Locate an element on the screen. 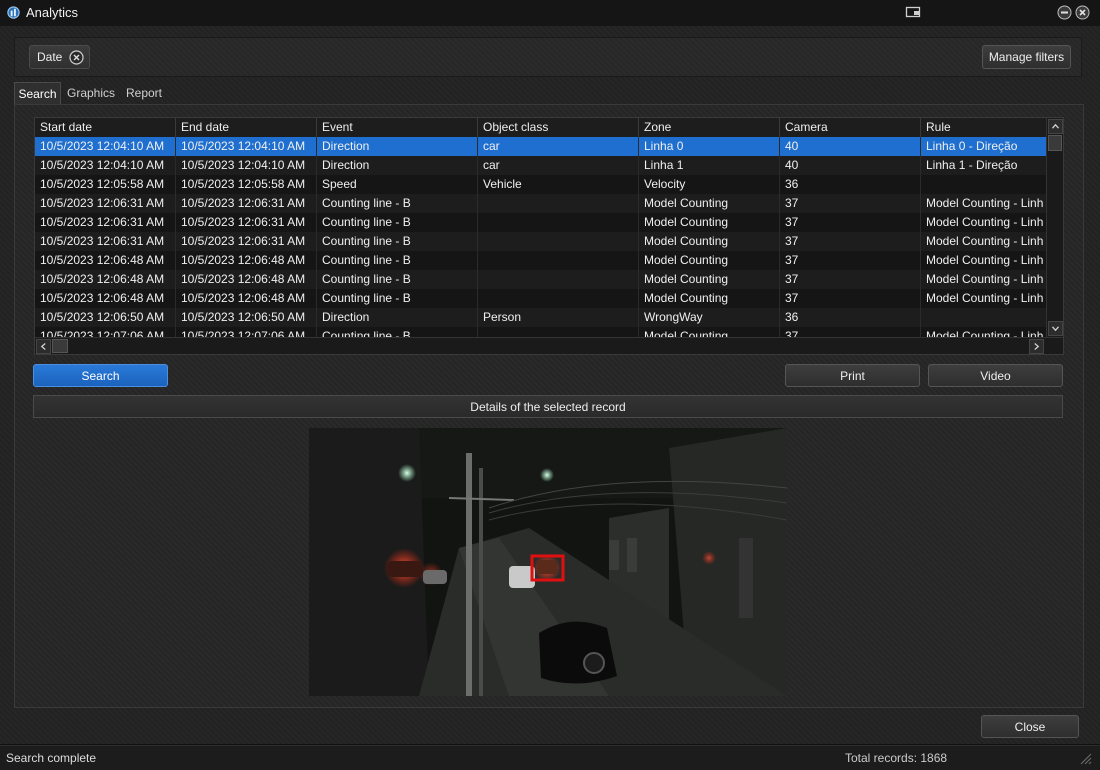  total-records: Total records: 1868 is located at coordinates (896, 758).